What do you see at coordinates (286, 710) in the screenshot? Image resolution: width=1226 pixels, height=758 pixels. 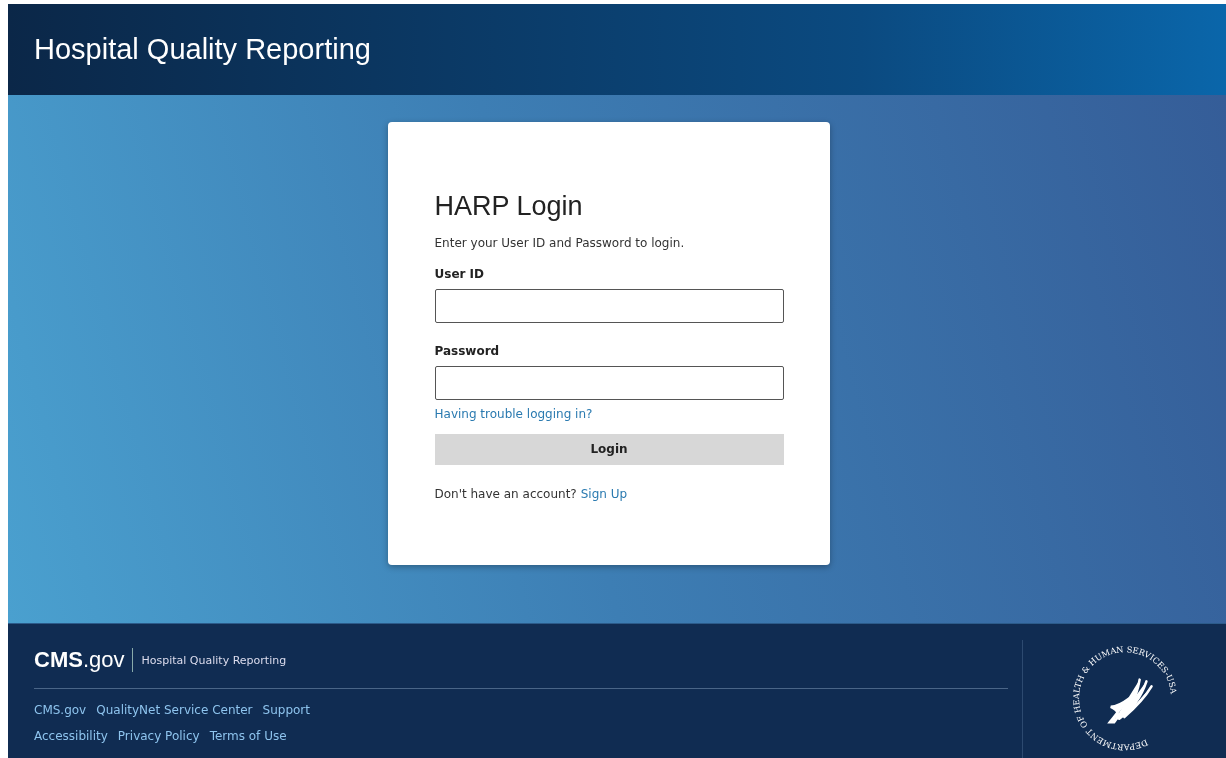 I see `footer-link: Support` at bounding box center [286, 710].